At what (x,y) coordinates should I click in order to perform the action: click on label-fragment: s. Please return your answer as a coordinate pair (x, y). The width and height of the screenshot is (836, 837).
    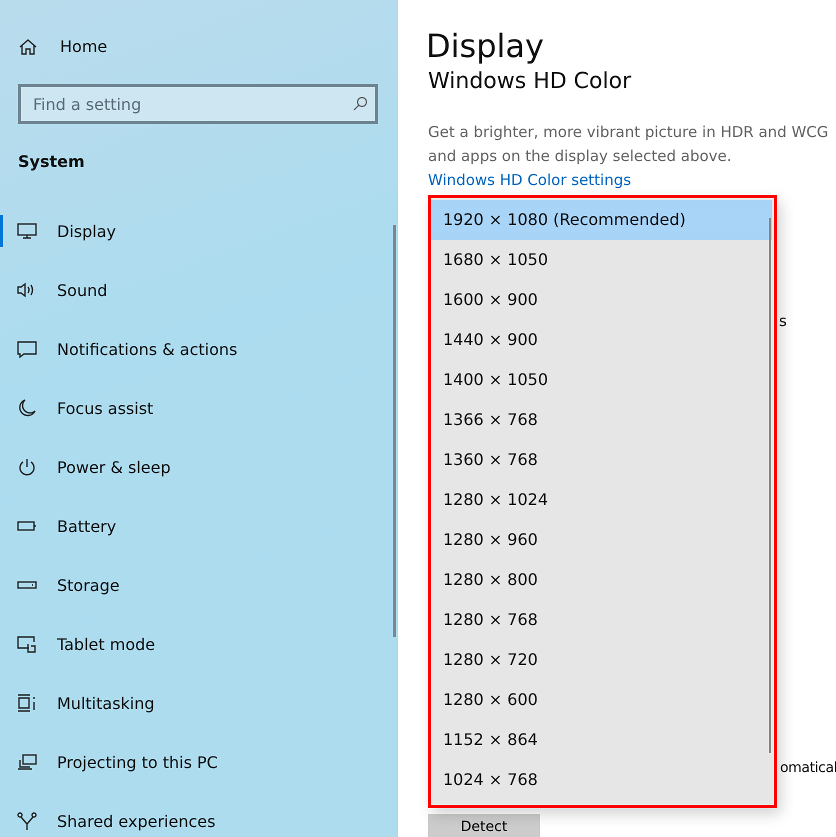
    Looking at the image, I should click on (783, 321).